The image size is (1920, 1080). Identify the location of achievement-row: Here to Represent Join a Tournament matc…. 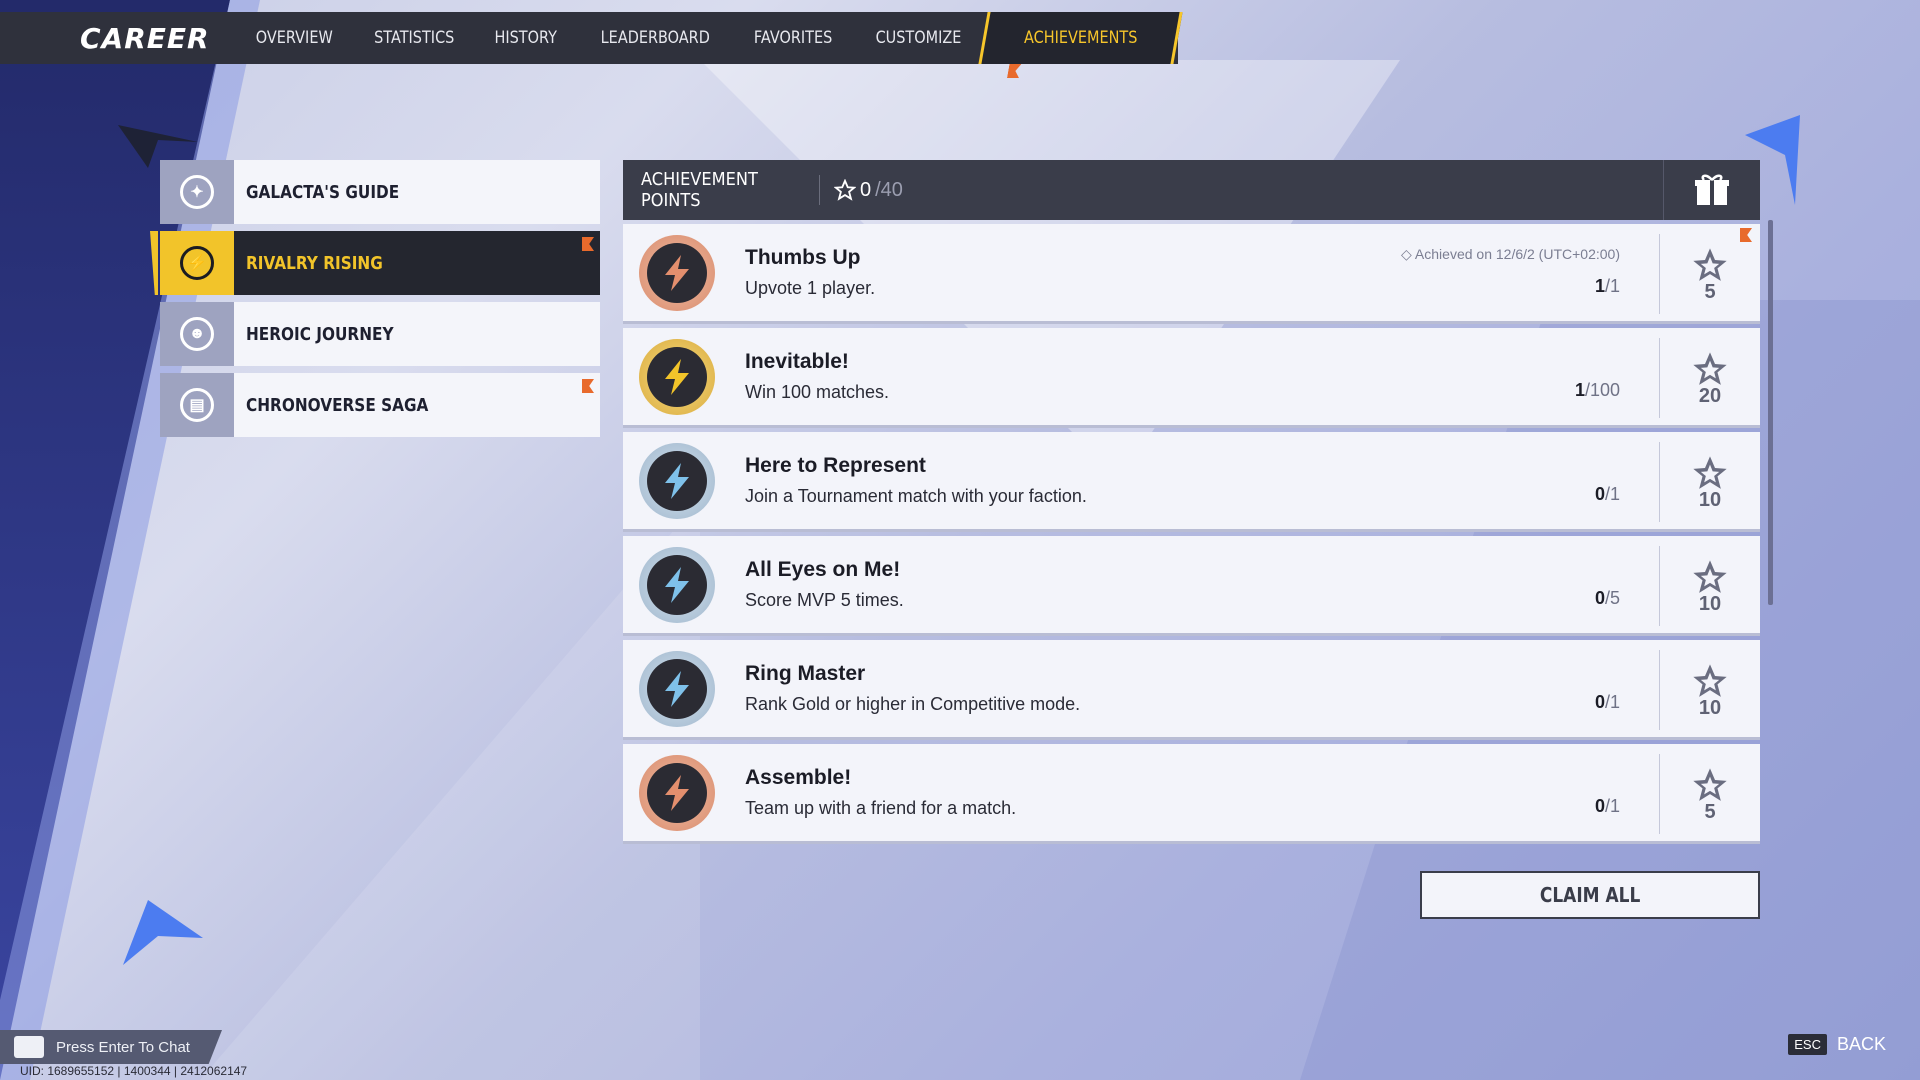
(1191, 482).